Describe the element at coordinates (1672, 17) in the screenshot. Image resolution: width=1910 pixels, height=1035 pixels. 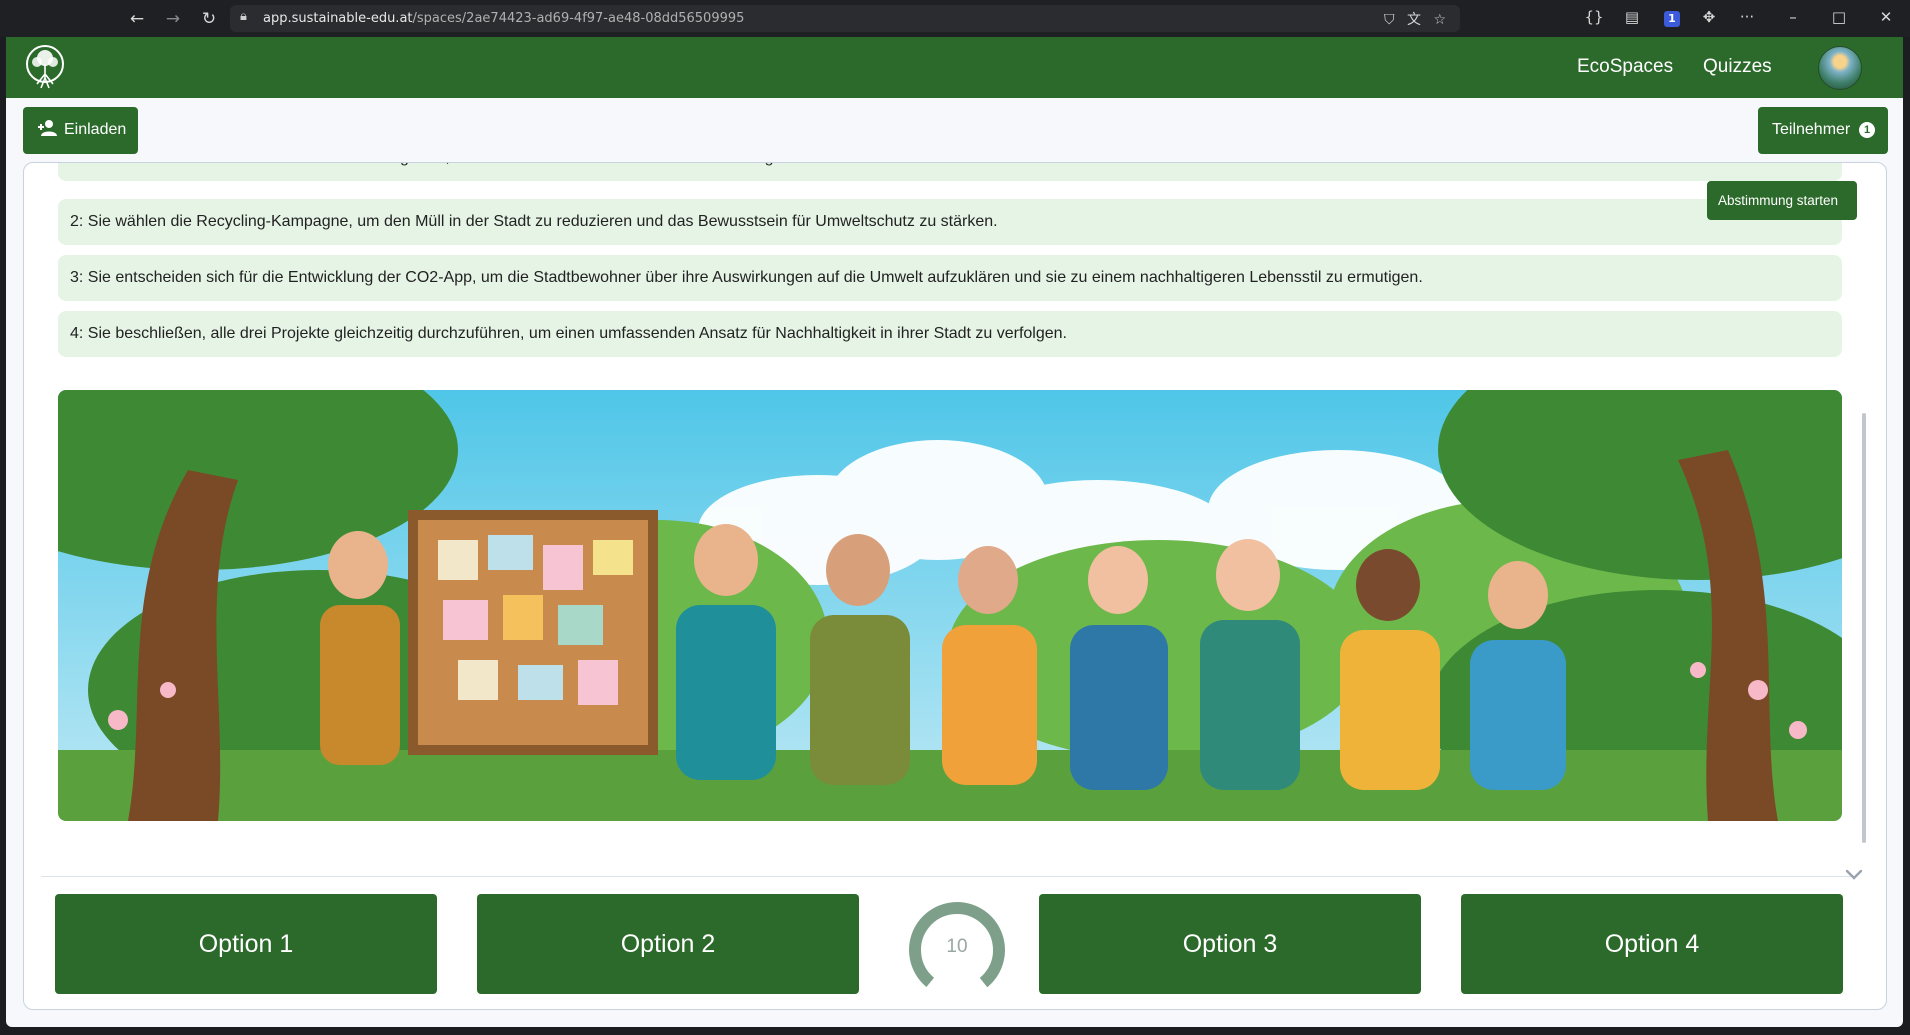
I see `extension-icon: 1` at that location.